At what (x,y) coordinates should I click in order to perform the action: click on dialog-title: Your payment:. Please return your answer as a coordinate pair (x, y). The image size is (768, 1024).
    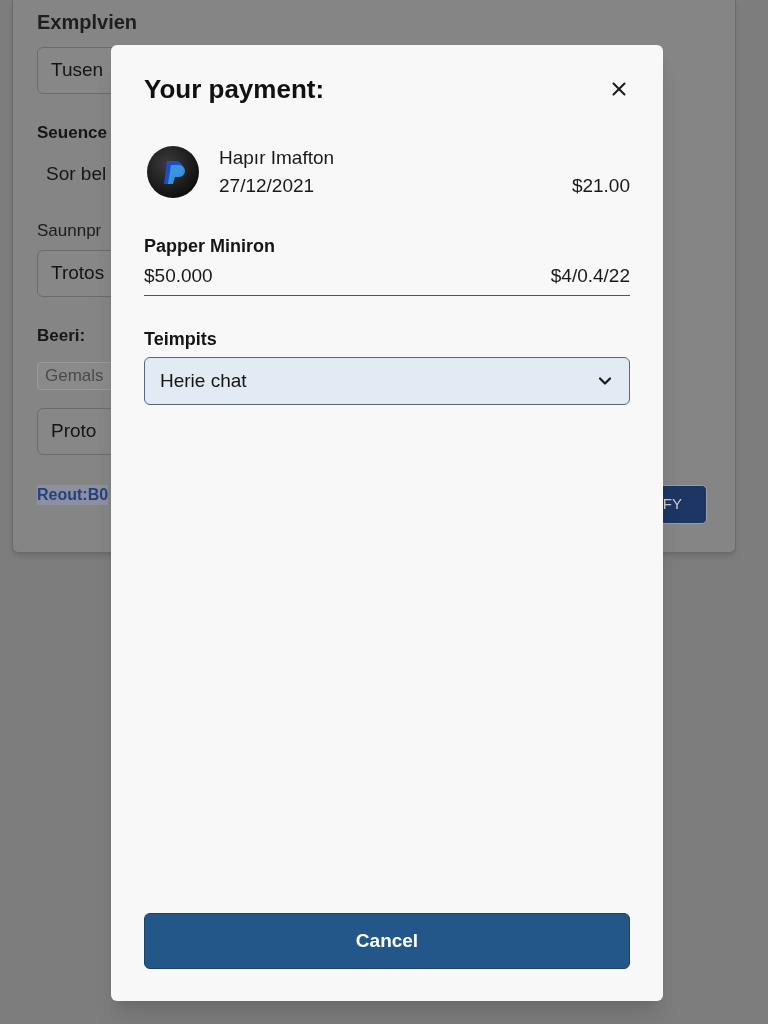
    Looking at the image, I should click on (234, 89).